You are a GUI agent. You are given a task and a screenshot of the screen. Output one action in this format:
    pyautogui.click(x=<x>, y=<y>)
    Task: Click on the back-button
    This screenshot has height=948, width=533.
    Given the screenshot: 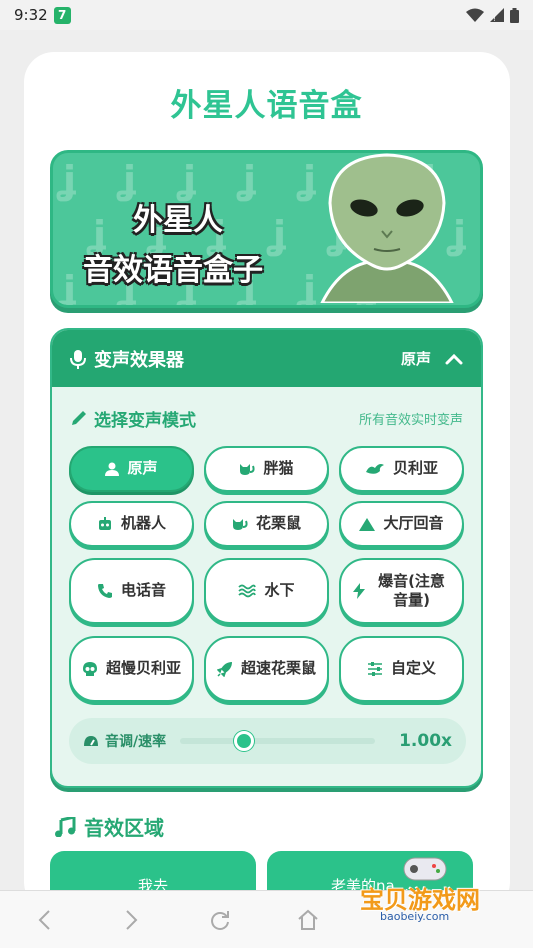 What is the action you would take?
    pyautogui.click(x=44, y=920)
    